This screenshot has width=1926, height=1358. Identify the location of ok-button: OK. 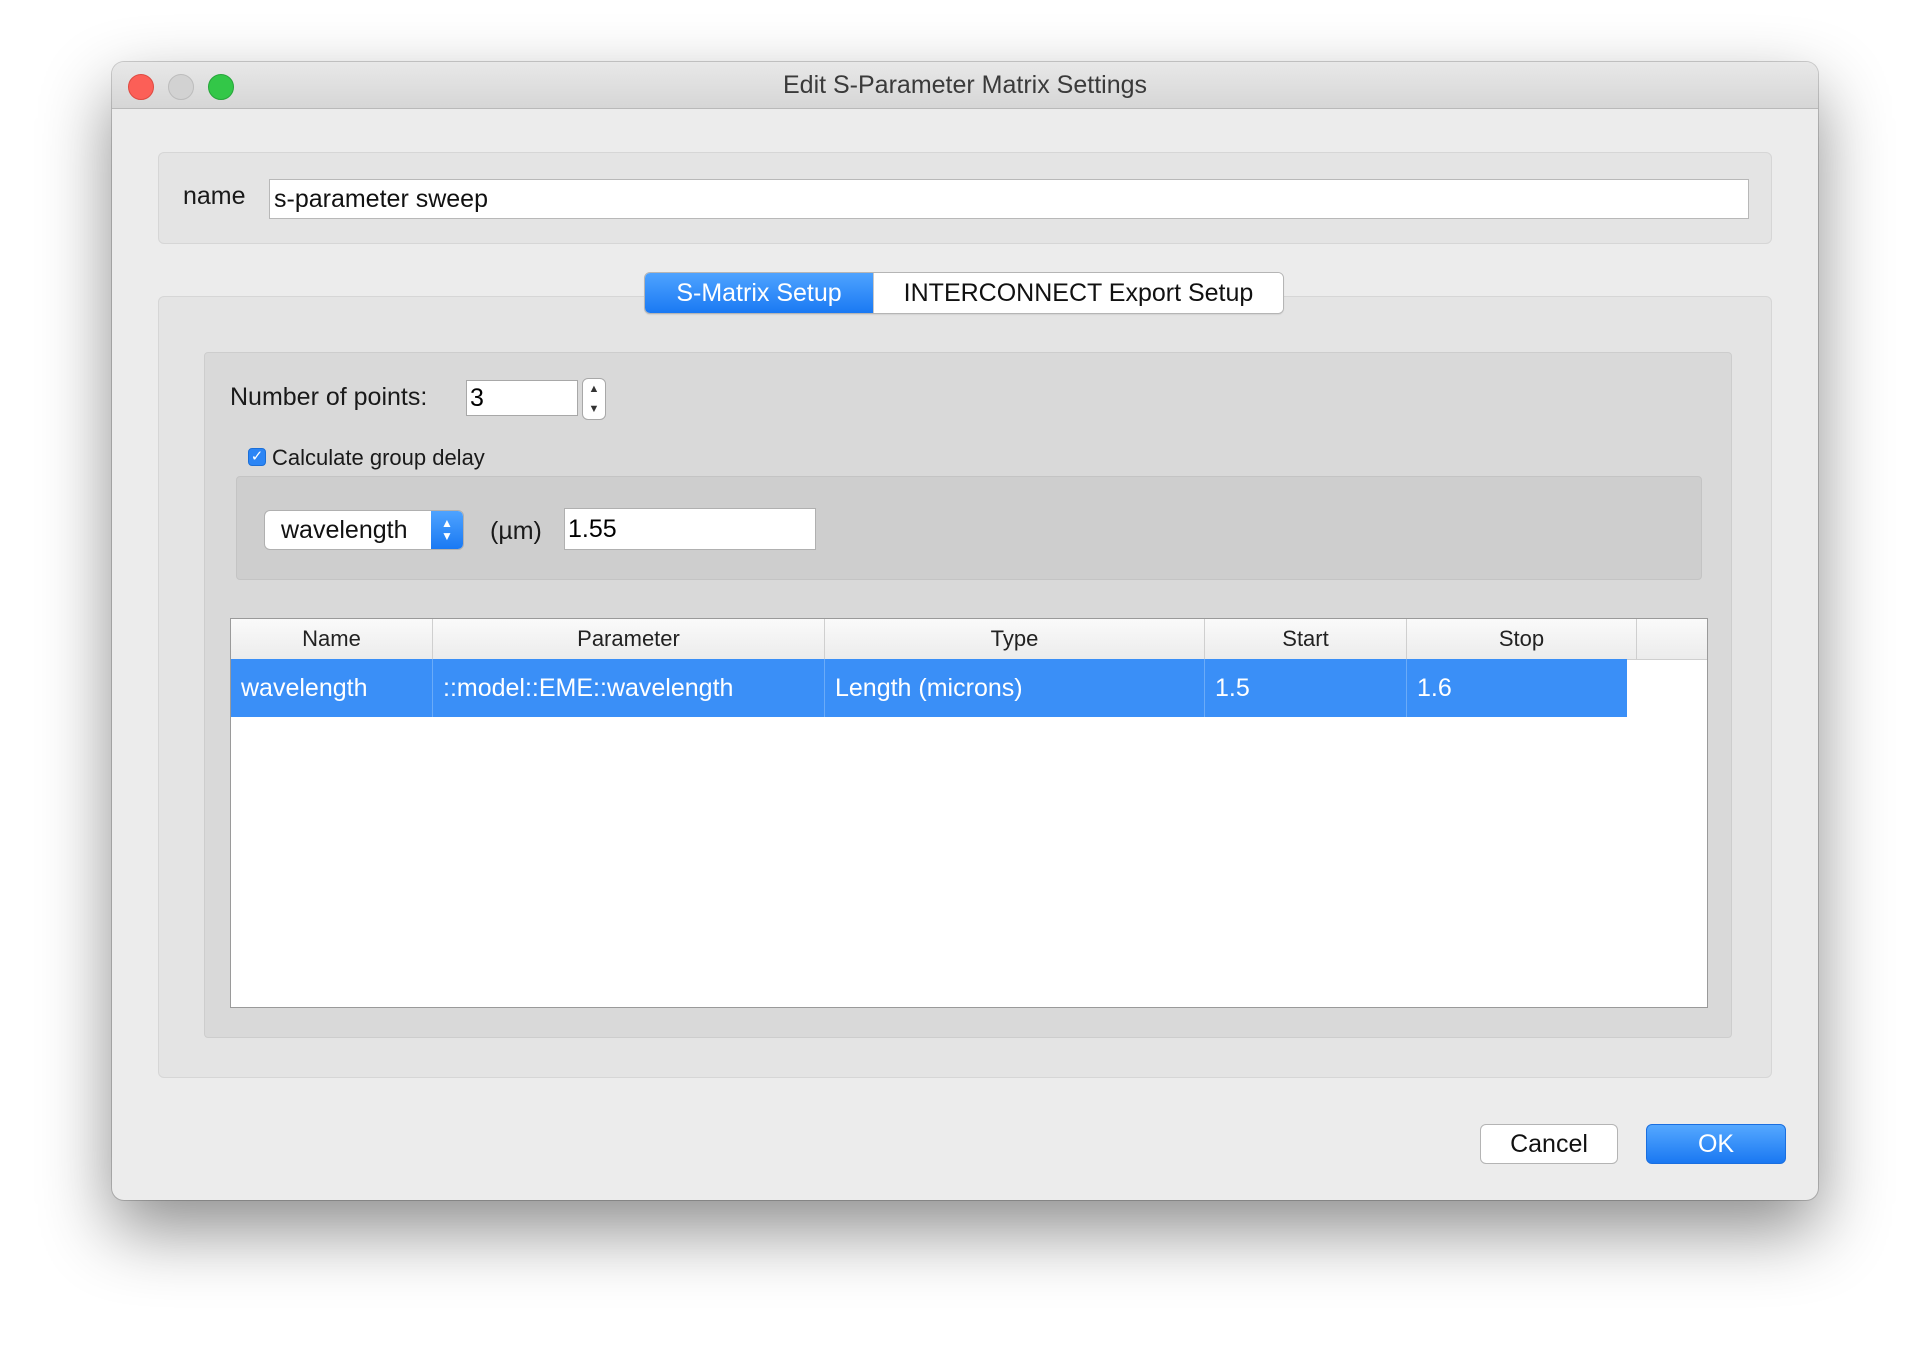
(1716, 1144).